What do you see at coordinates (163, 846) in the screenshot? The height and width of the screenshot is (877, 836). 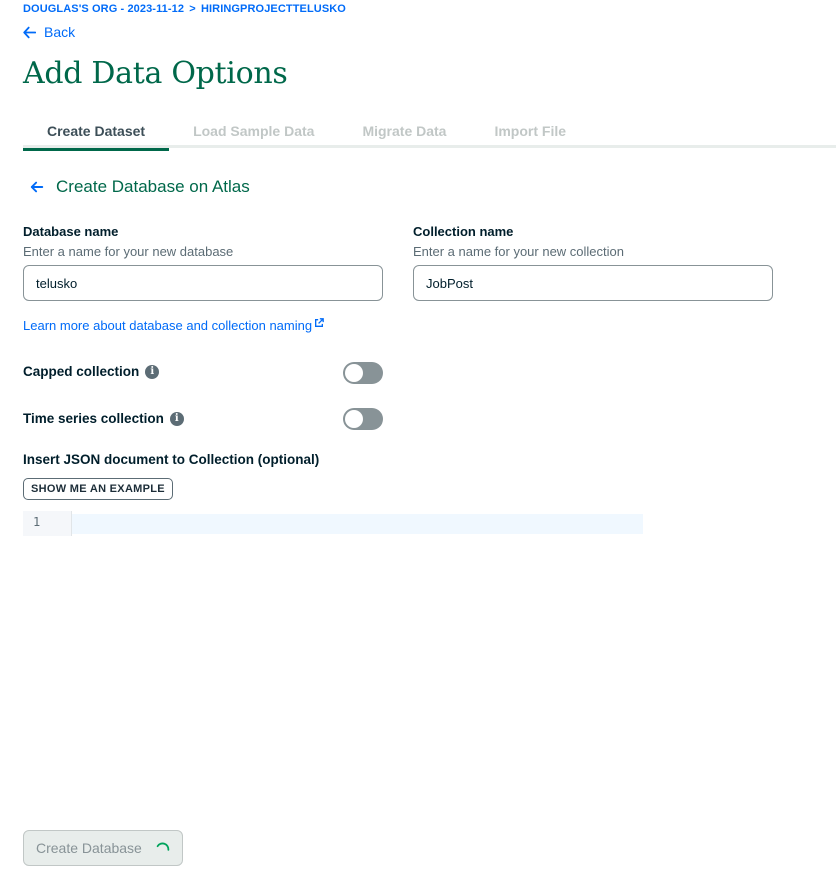 I see `spinner-icon` at bounding box center [163, 846].